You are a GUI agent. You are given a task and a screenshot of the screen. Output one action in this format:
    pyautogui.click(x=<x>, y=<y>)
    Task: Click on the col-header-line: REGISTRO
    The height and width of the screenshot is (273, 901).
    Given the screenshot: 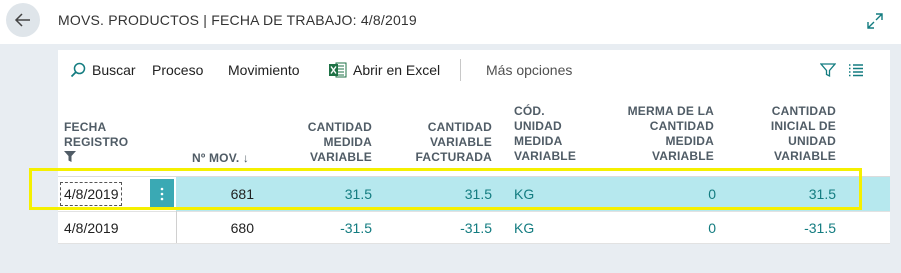 What is the action you would take?
    pyautogui.click(x=96, y=142)
    